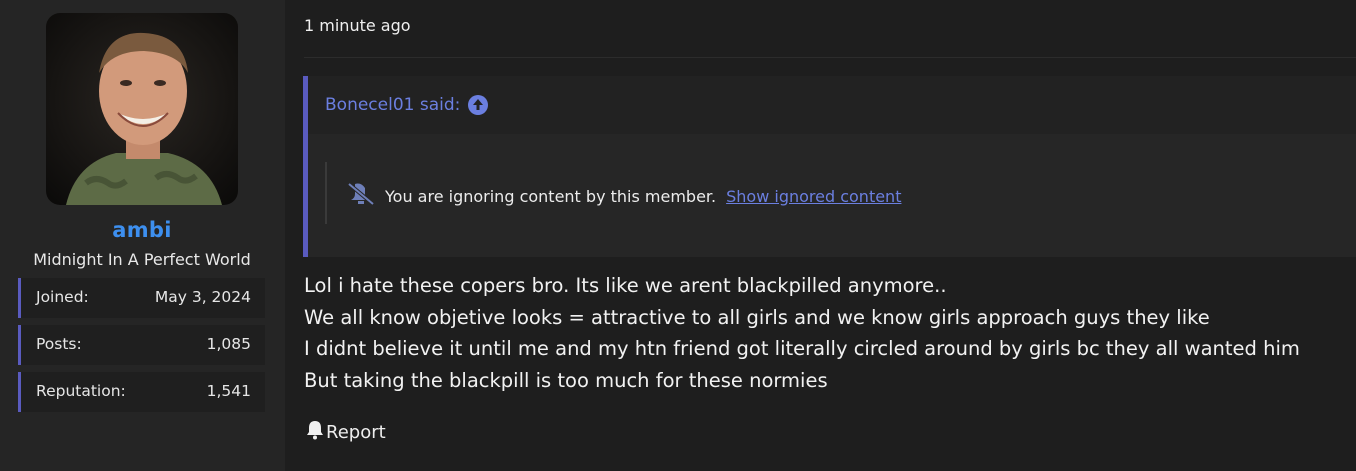 The image size is (1356, 471). What do you see at coordinates (141, 392) in the screenshot?
I see `stat-reputation: Reputation: 1,541` at bounding box center [141, 392].